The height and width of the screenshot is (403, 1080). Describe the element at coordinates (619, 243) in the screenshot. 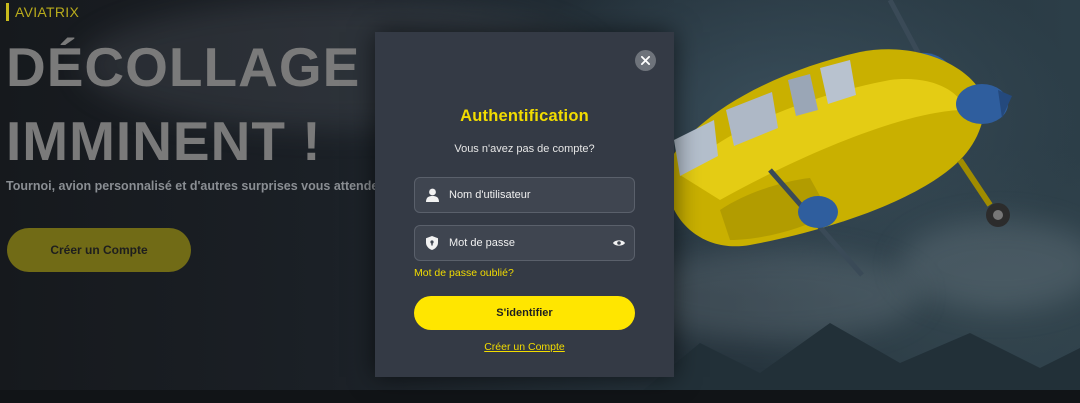

I see `eye-icon` at that location.